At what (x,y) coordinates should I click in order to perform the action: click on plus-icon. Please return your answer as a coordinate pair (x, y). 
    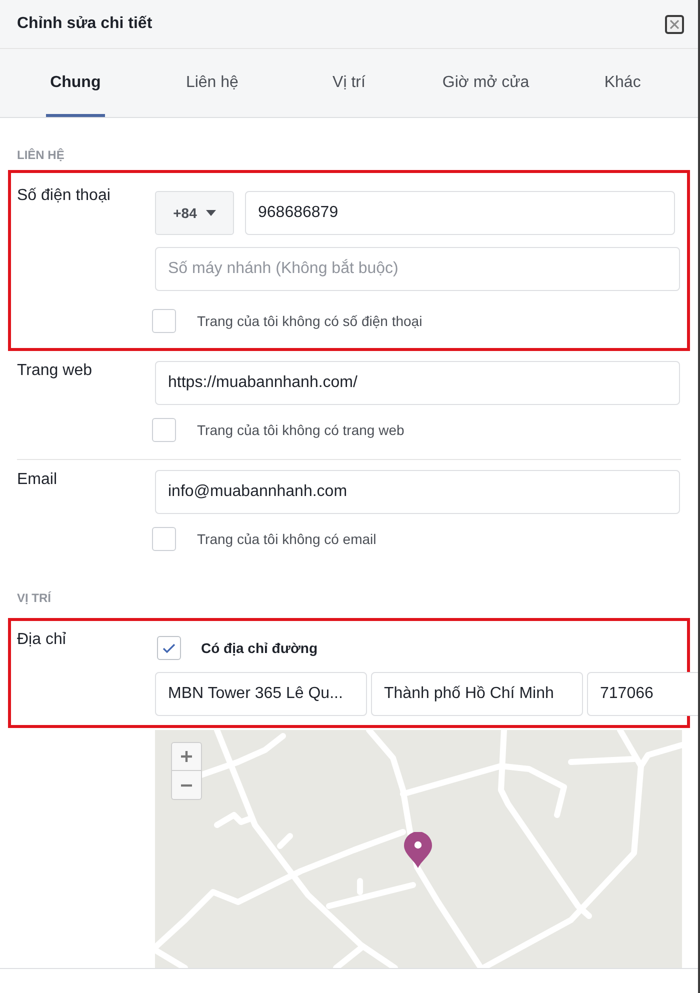
    Looking at the image, I should click on (186, 756).